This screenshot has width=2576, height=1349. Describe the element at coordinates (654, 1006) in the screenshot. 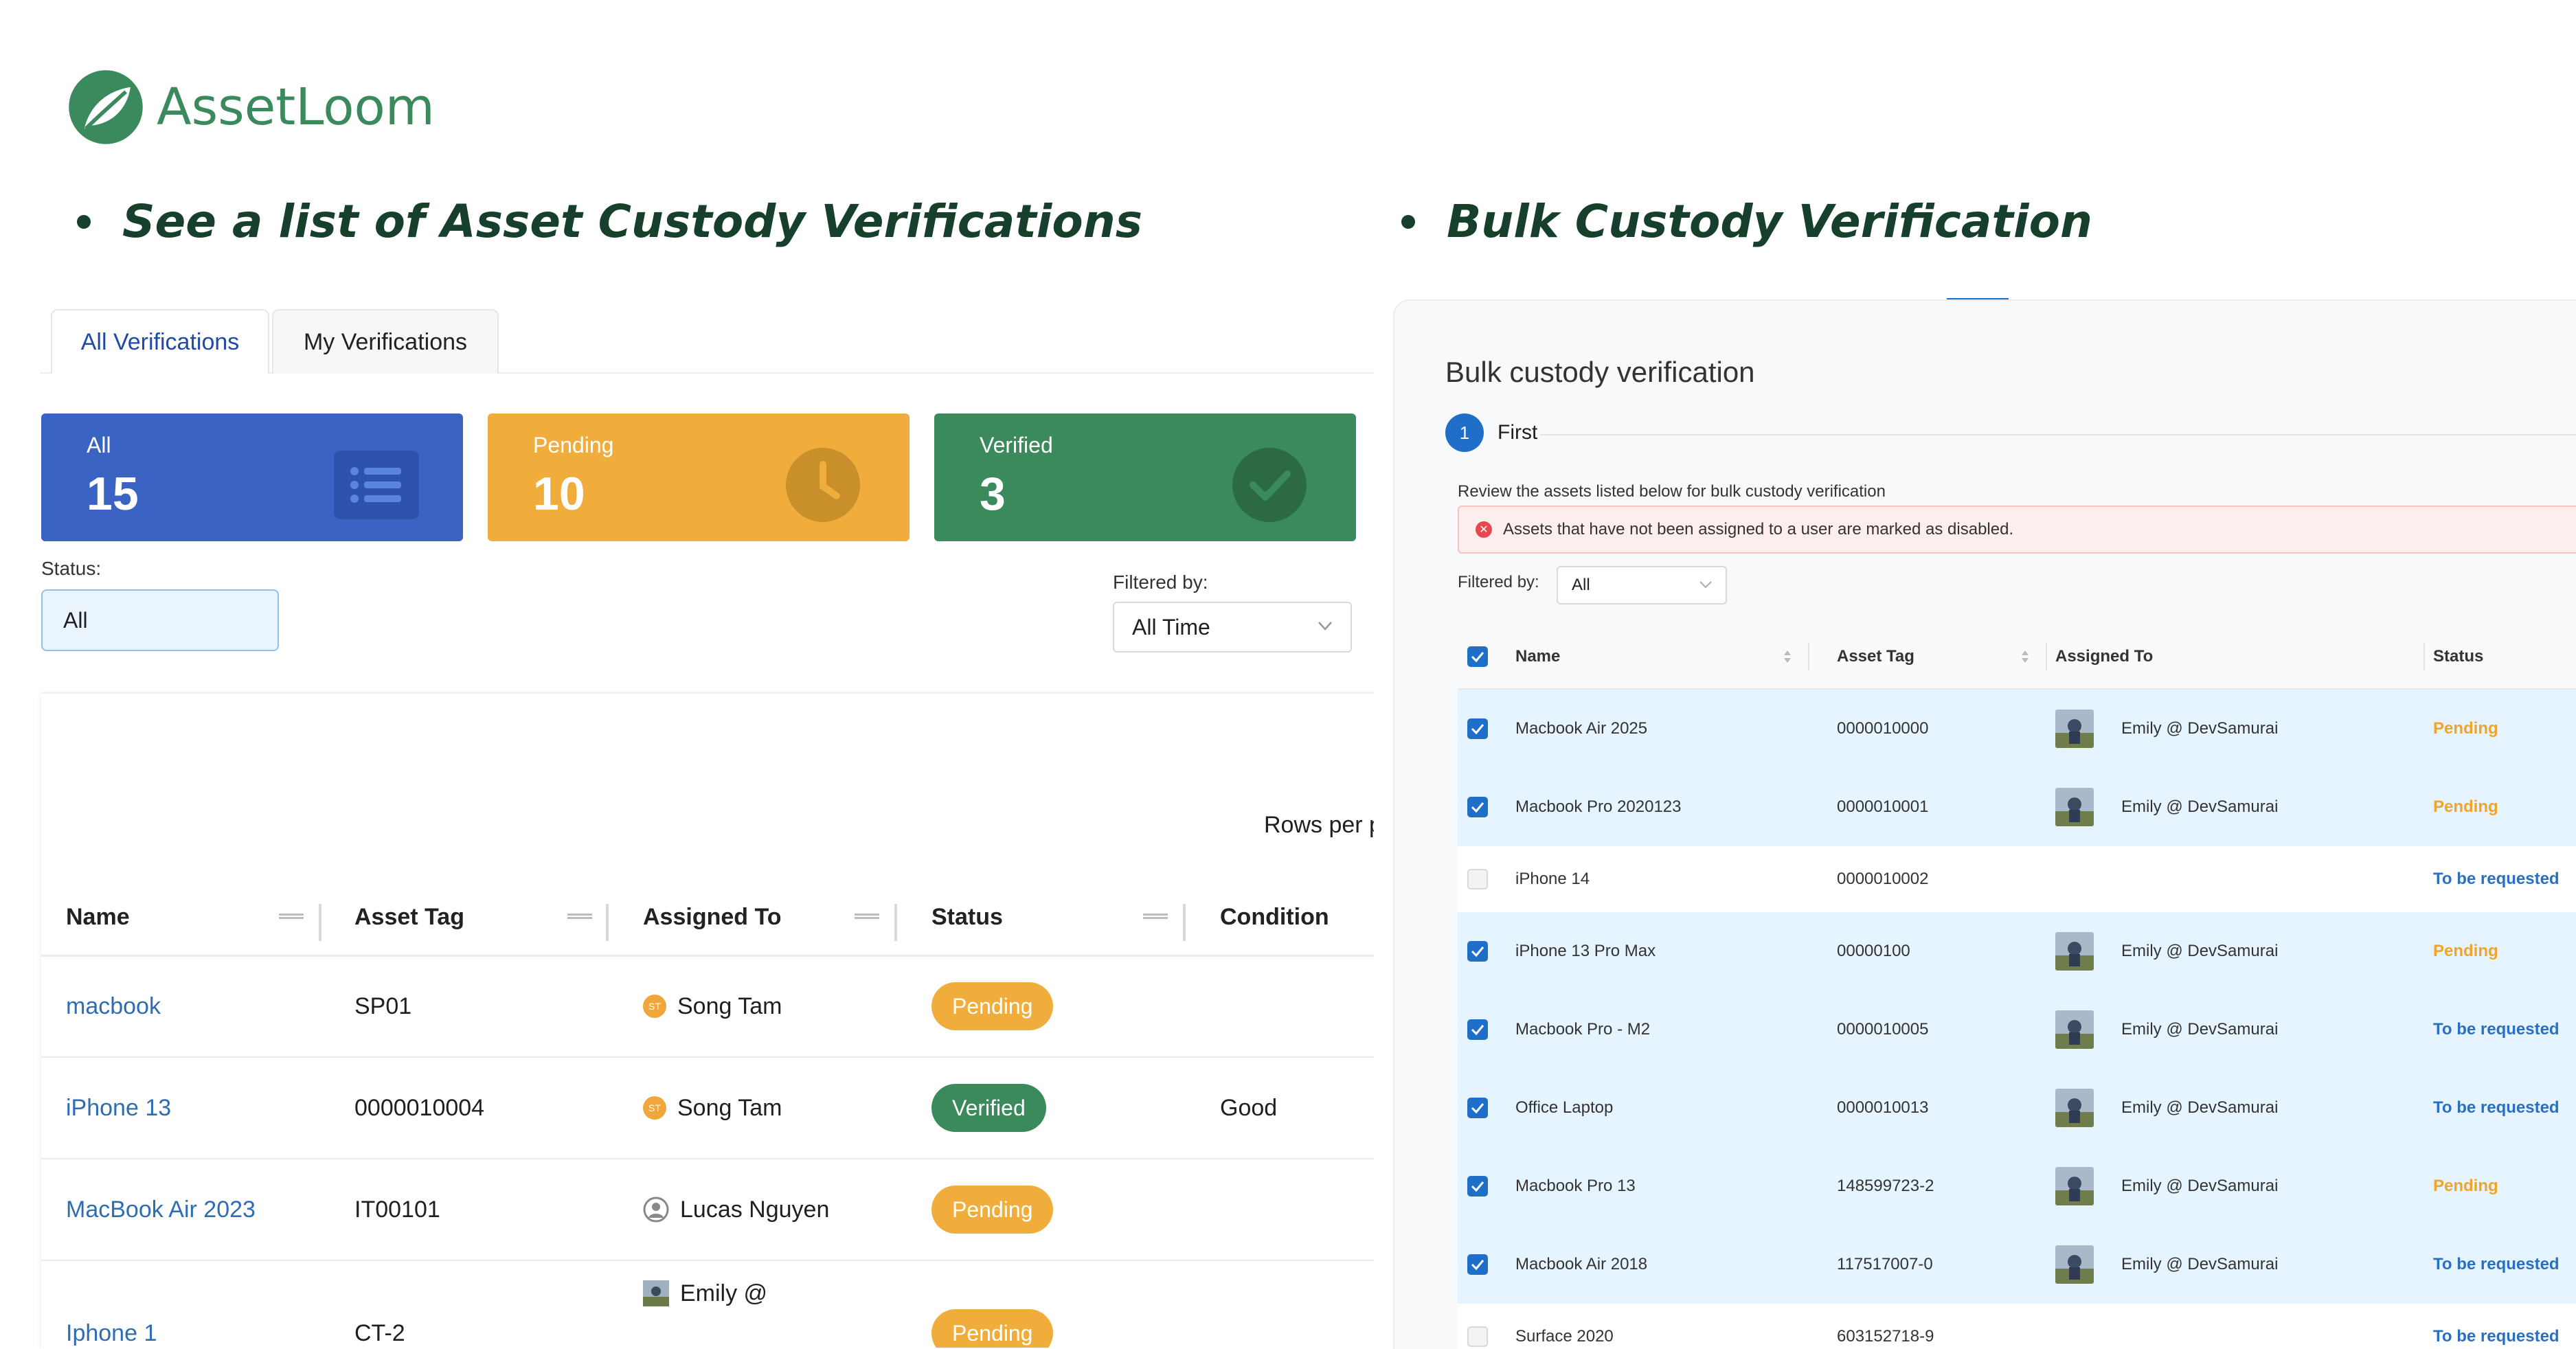

I see `avatar: ST` at that location.